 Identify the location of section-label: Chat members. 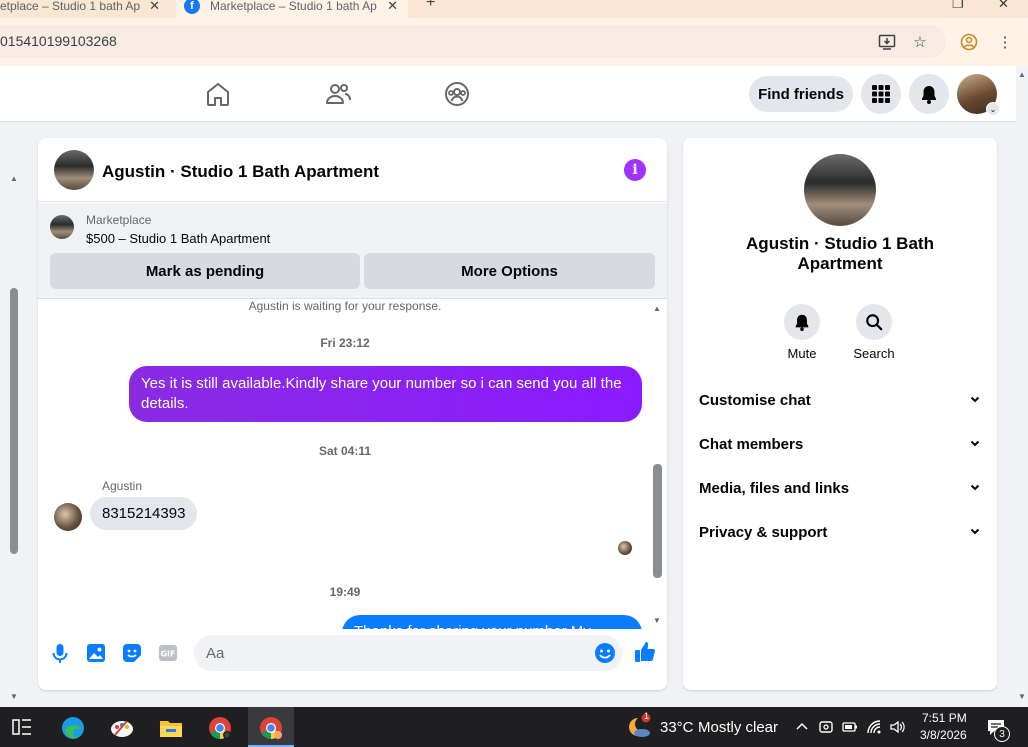
(751, 444).